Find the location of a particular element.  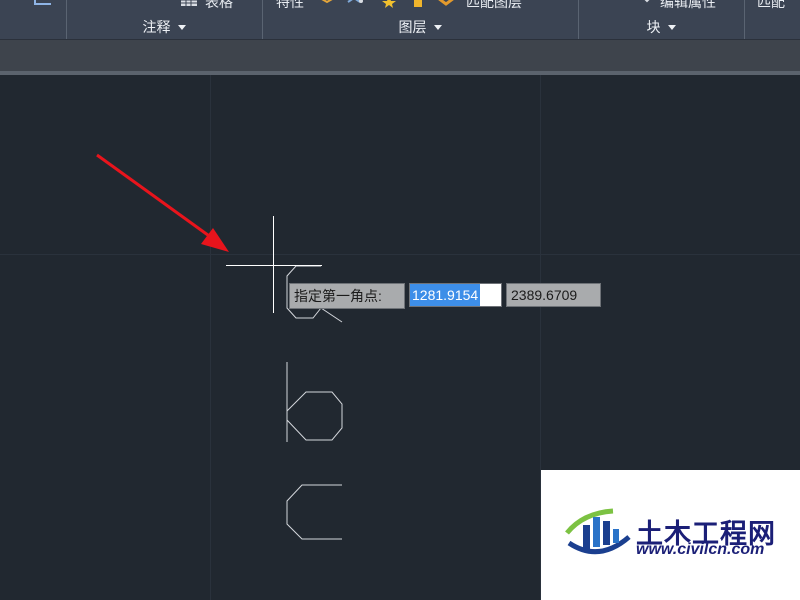

watermark-url: www.civilcn.com is located at coordinates (700, 549).